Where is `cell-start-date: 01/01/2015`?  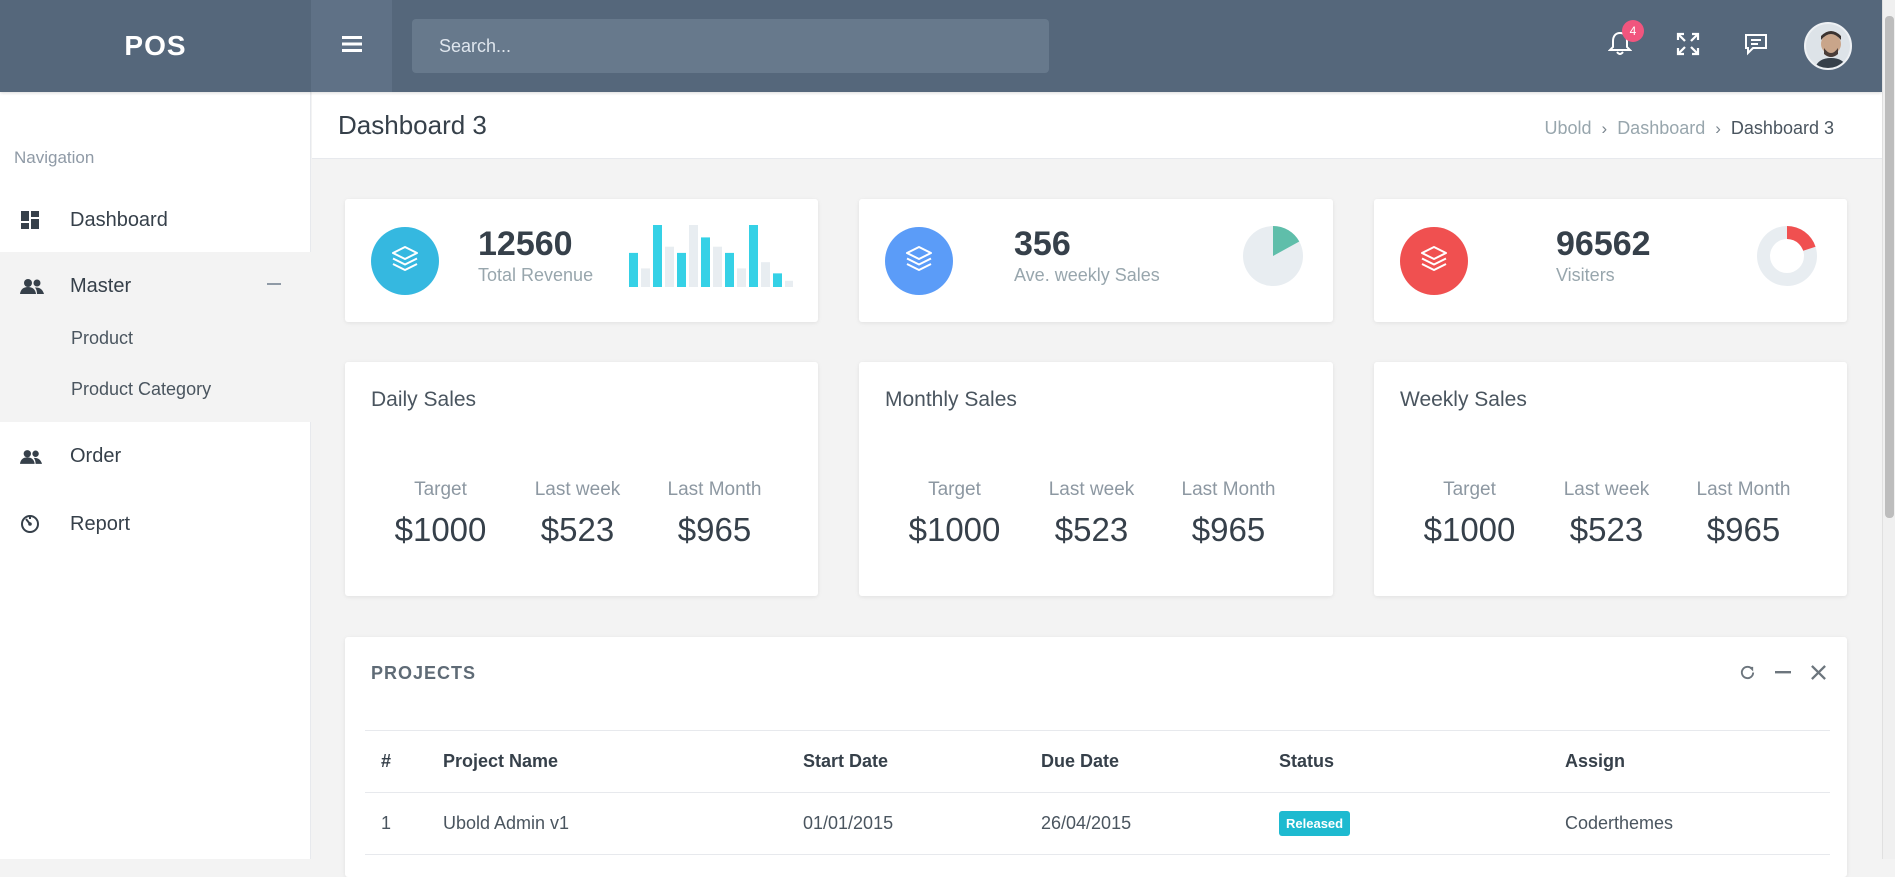 cell-start-date: 01/01/2015 is located at coordinates (922, 823).